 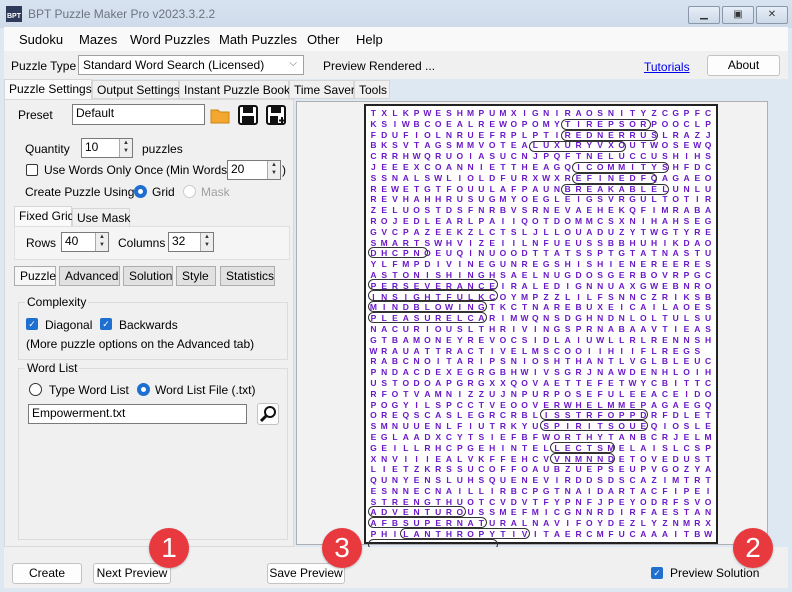 What do you see at coordinates (738, 15) in the screenshot?
I see `maximize-button: ▣` at bounding box center [738, 15].